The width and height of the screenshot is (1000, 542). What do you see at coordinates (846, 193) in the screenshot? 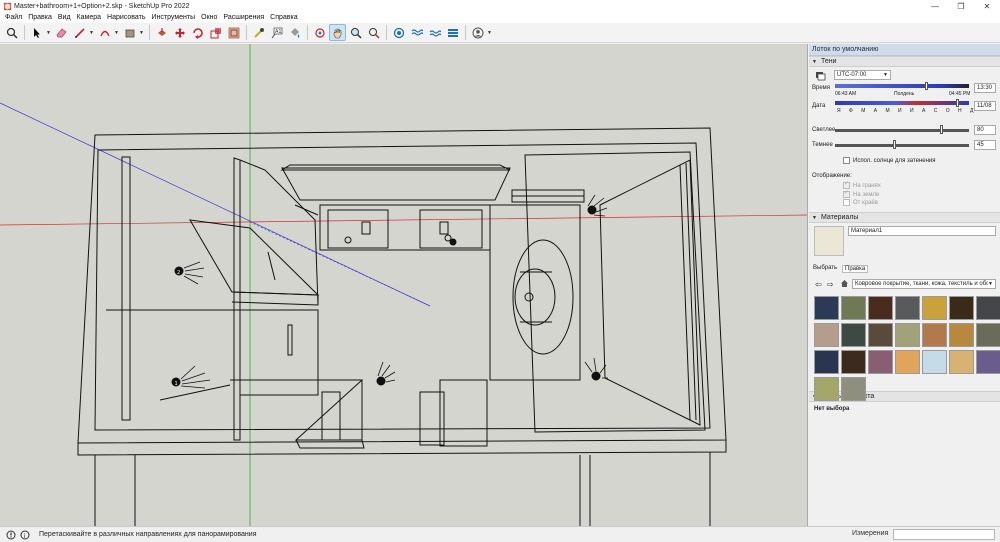
I see `on-ground-checkbox` at bounding box center [846, 193].